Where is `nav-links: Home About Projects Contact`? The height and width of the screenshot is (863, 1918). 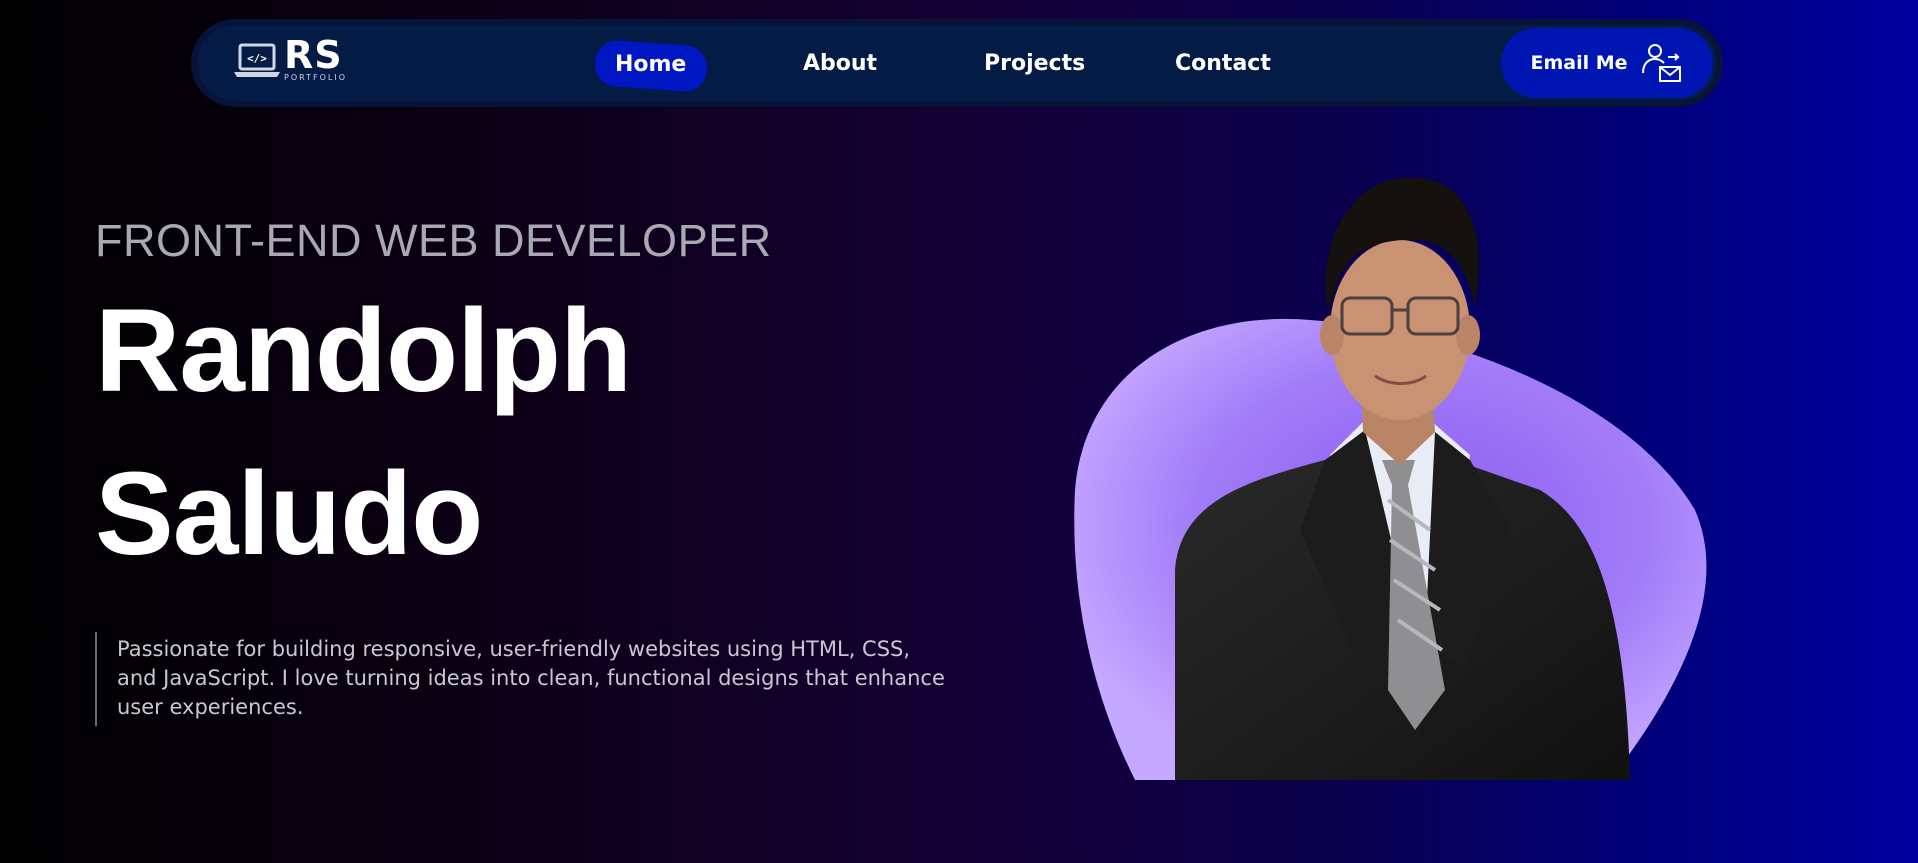
nav-links: Home About Projects Contact is located at coordinates (957, 63).